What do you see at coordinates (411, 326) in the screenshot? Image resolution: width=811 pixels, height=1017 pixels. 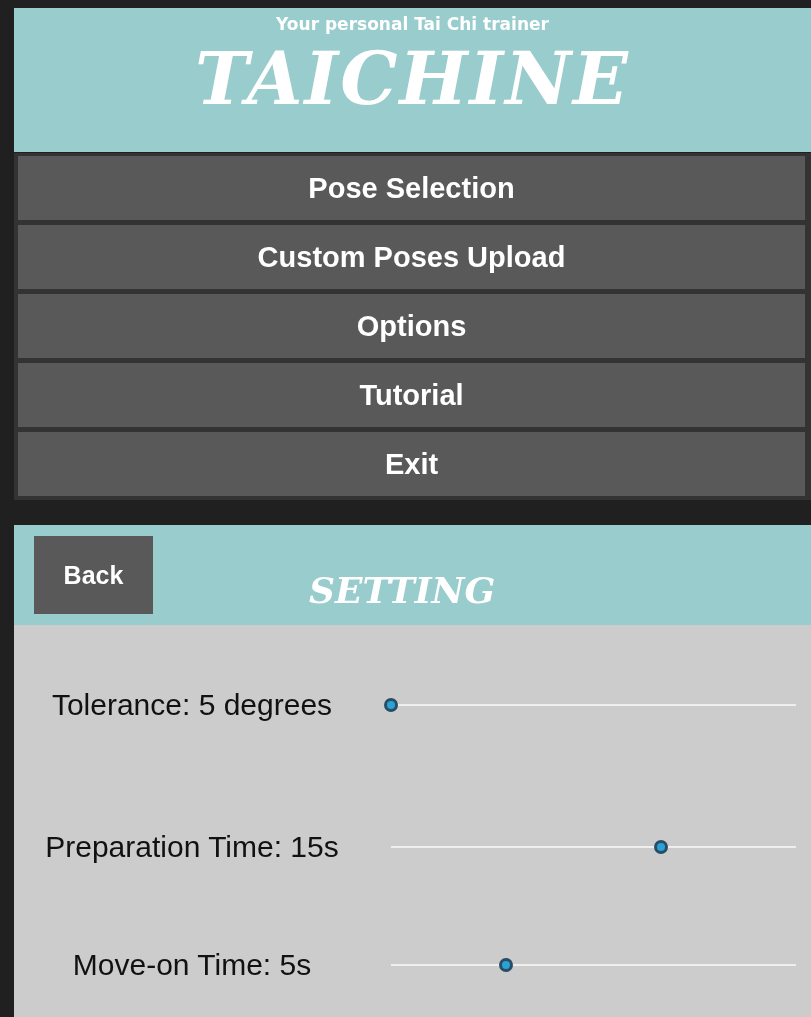 I see `menu-button: Options` at bounding box center [411, 326].